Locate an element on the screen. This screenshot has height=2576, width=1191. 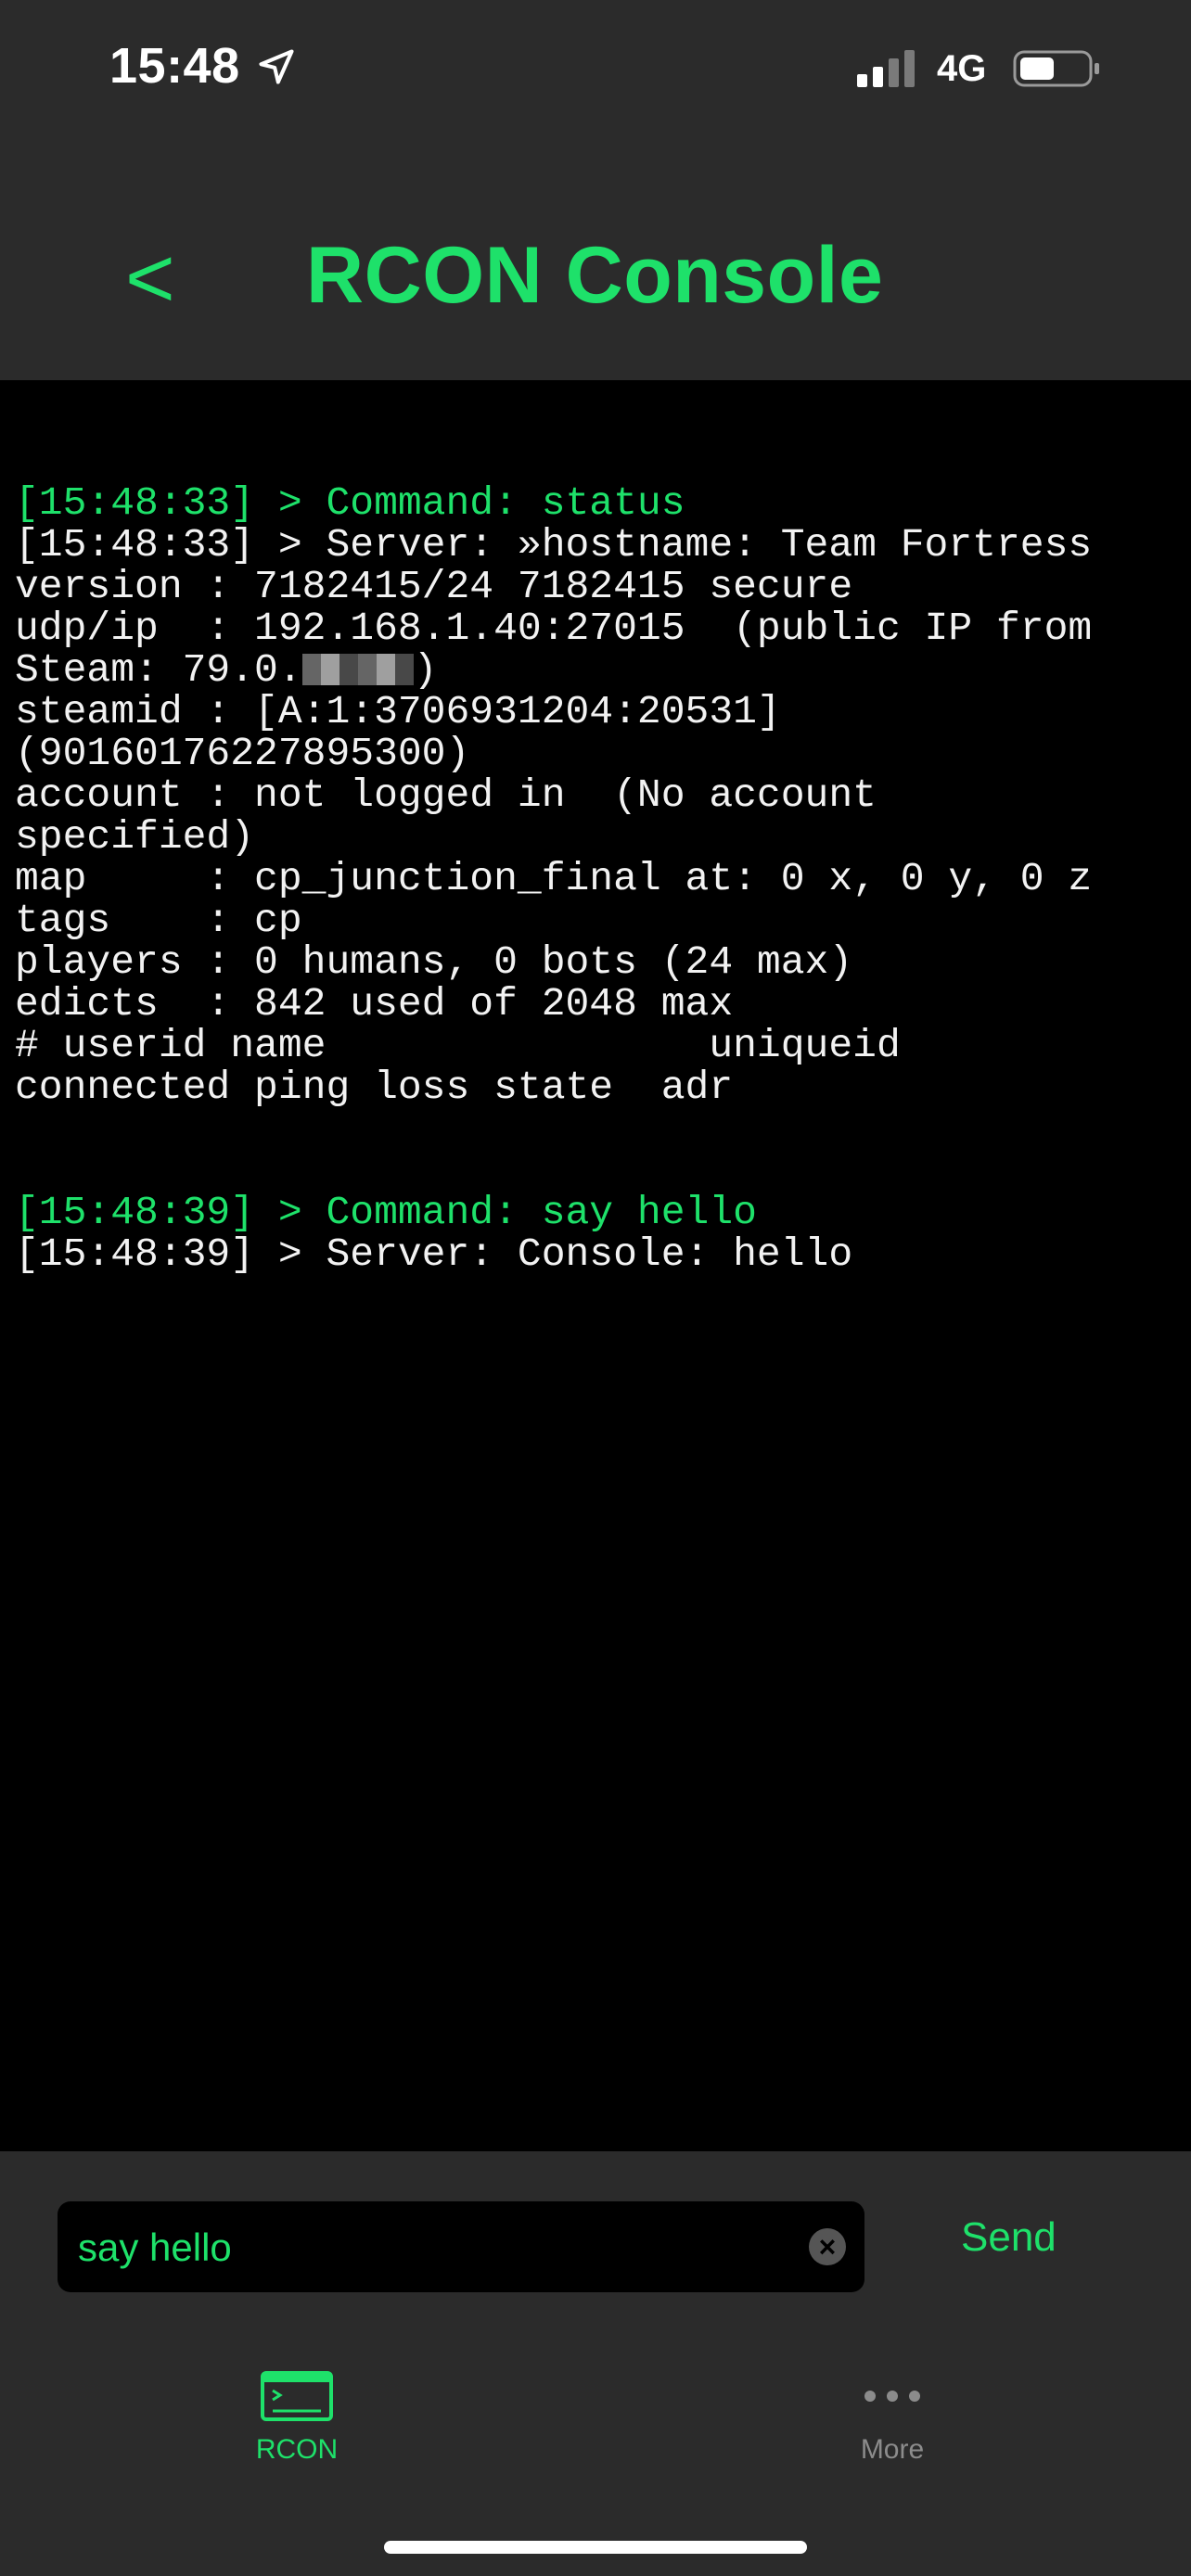
console-command-line: [15:48:39] > Command: say hello is located at coordinates (386, 1212).